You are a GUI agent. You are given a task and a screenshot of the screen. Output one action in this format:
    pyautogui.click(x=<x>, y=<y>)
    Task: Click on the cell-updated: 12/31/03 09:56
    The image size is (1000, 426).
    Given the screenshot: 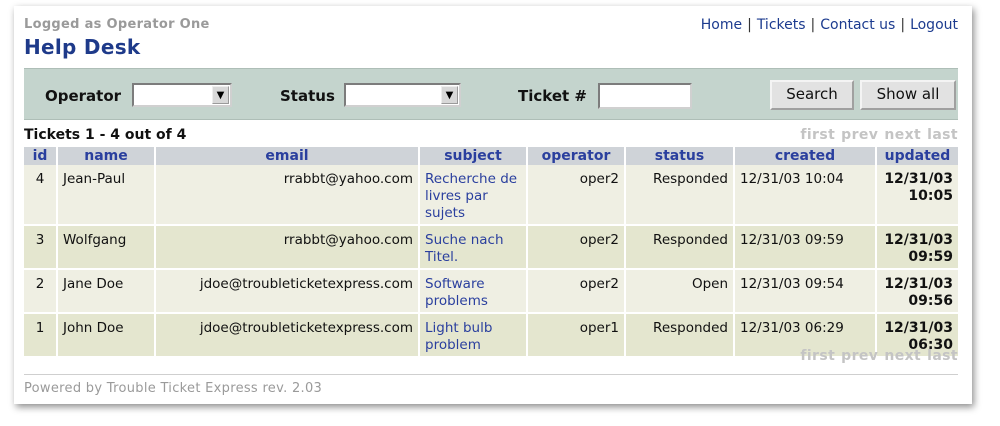 What is the action you would take?
    pyautogui.click(x=917, y=291)
    